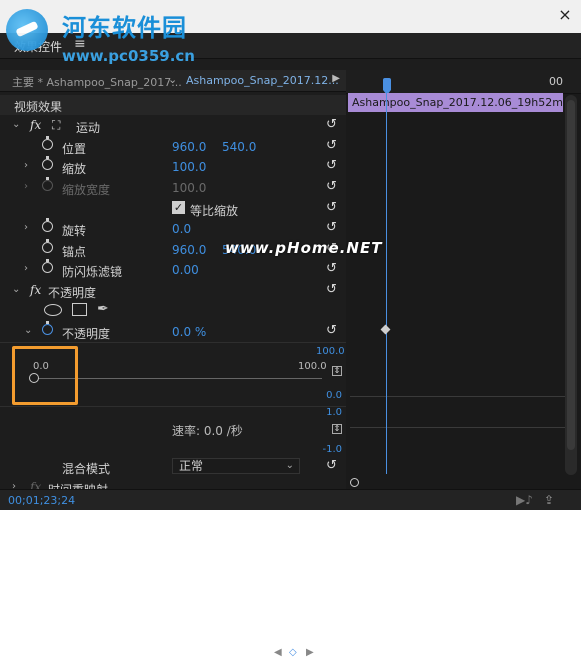  What do you see at coordinates (336, 78) in the screenshot?
I see `play-icon: ▶` at bounding box center [336, 78].